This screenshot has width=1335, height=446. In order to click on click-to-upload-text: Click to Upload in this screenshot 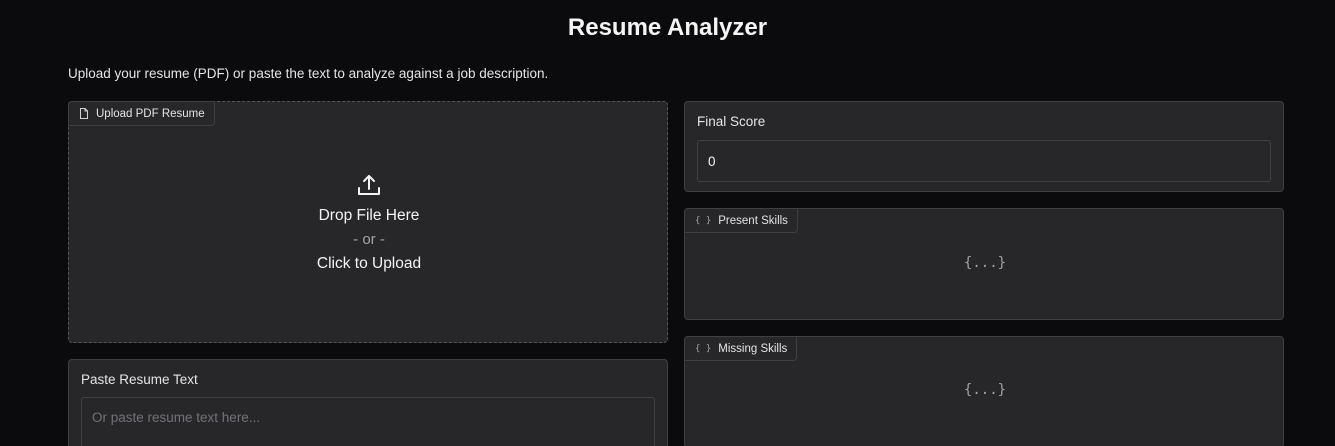, I will do `click(369, 264)`.